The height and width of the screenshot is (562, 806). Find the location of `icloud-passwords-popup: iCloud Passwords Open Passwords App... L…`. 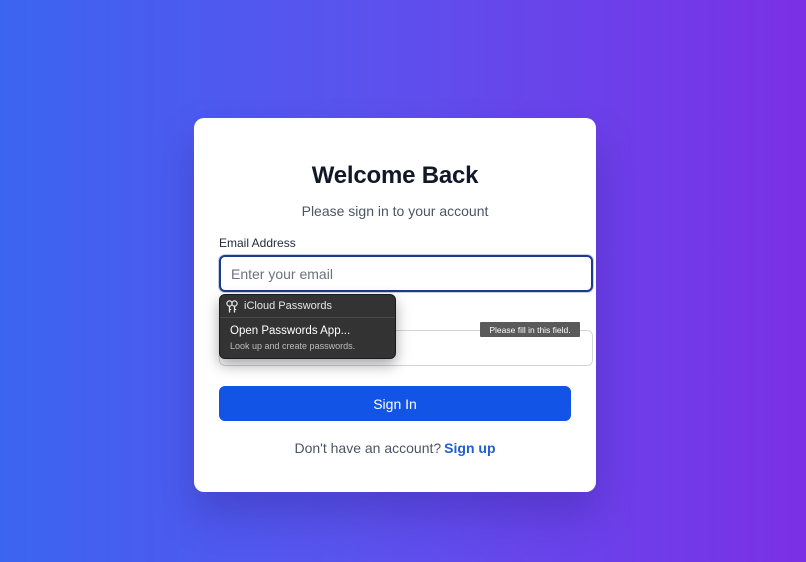

icloud-passwords-popup: iCloud Passwords Open Passwords App... L… is located at coordinates (307, 326).